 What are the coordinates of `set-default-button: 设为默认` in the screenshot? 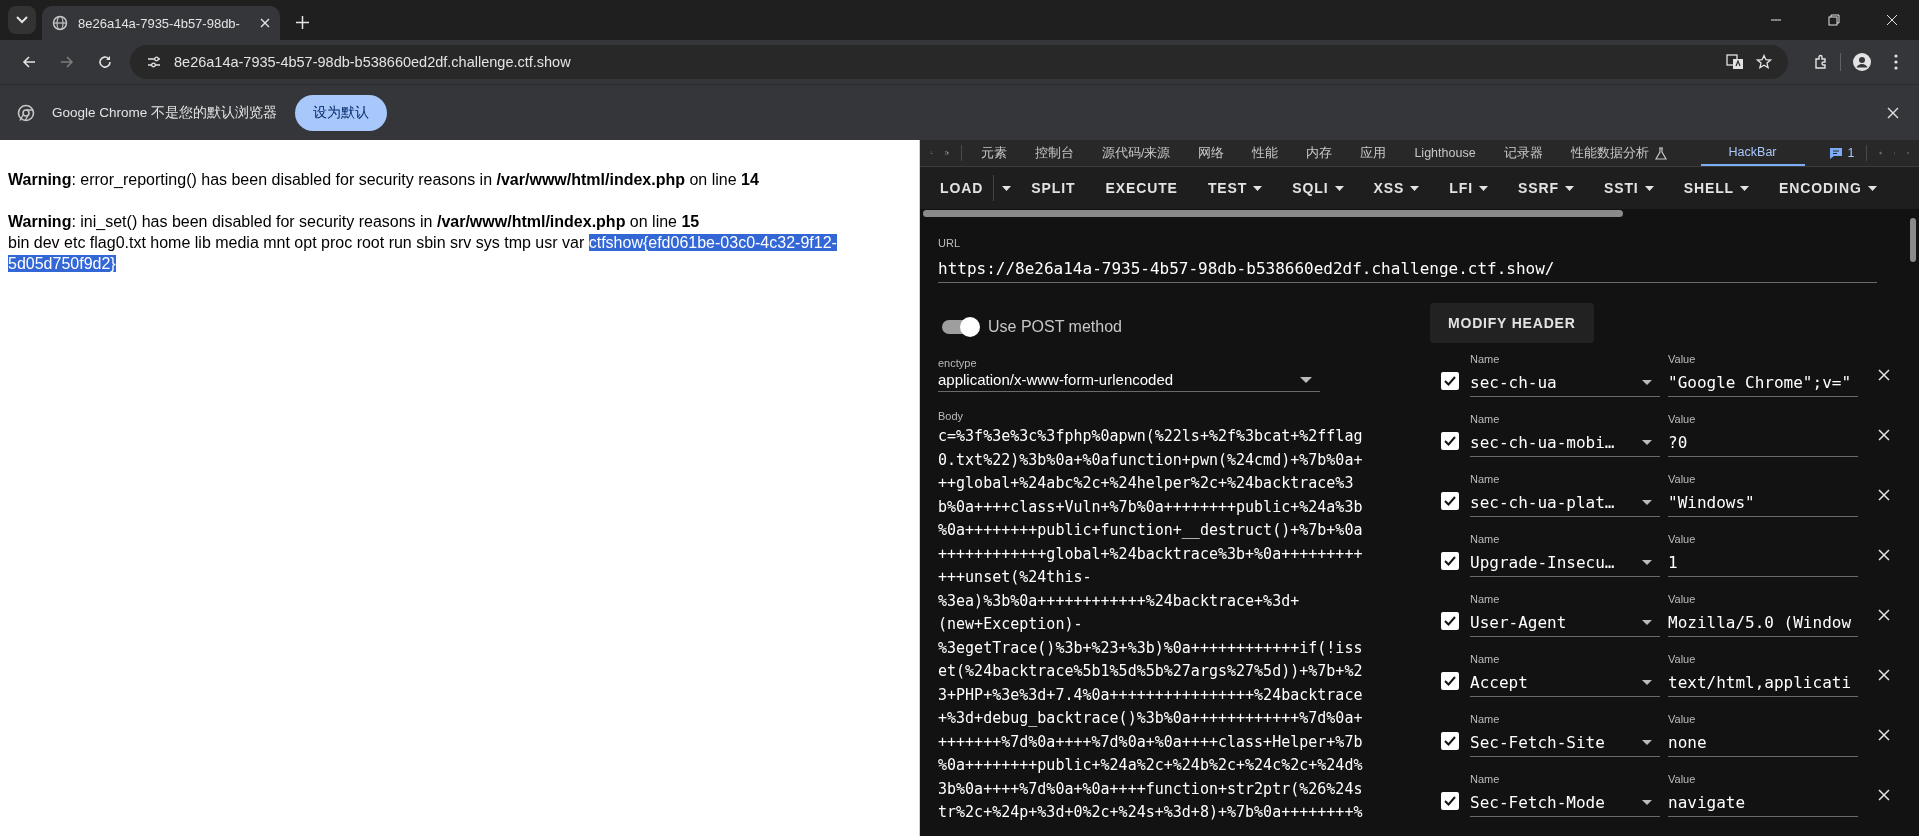 It's located at (341, 112).